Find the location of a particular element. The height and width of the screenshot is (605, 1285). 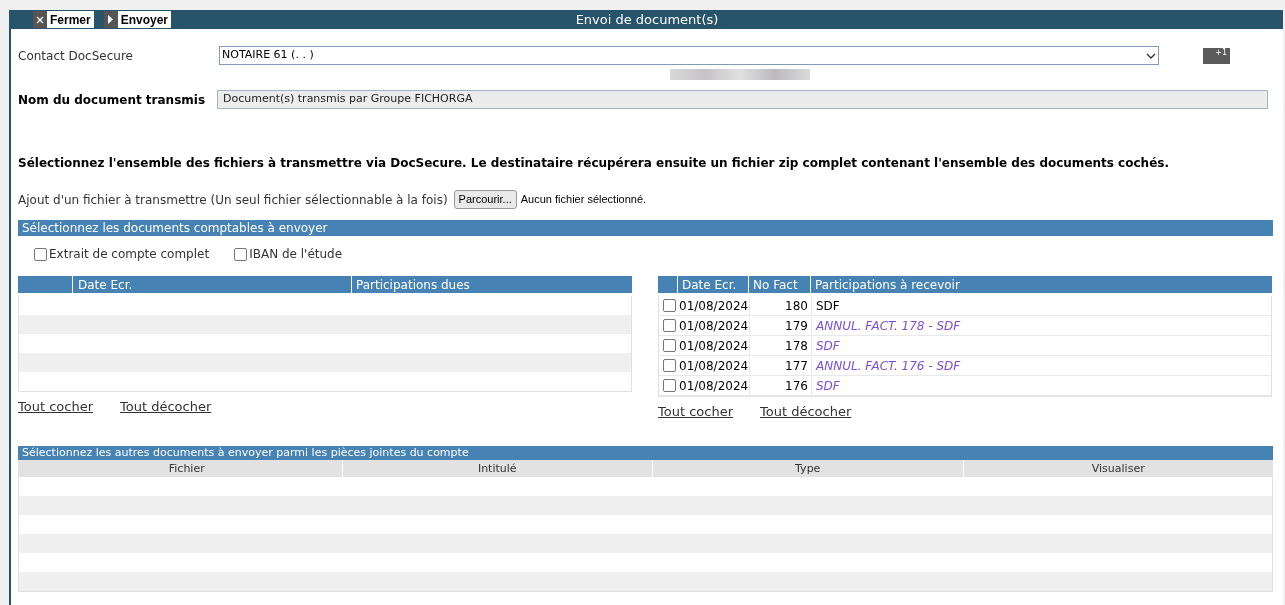

toolbar-button: Fermer is located at coordinates (63, 19).